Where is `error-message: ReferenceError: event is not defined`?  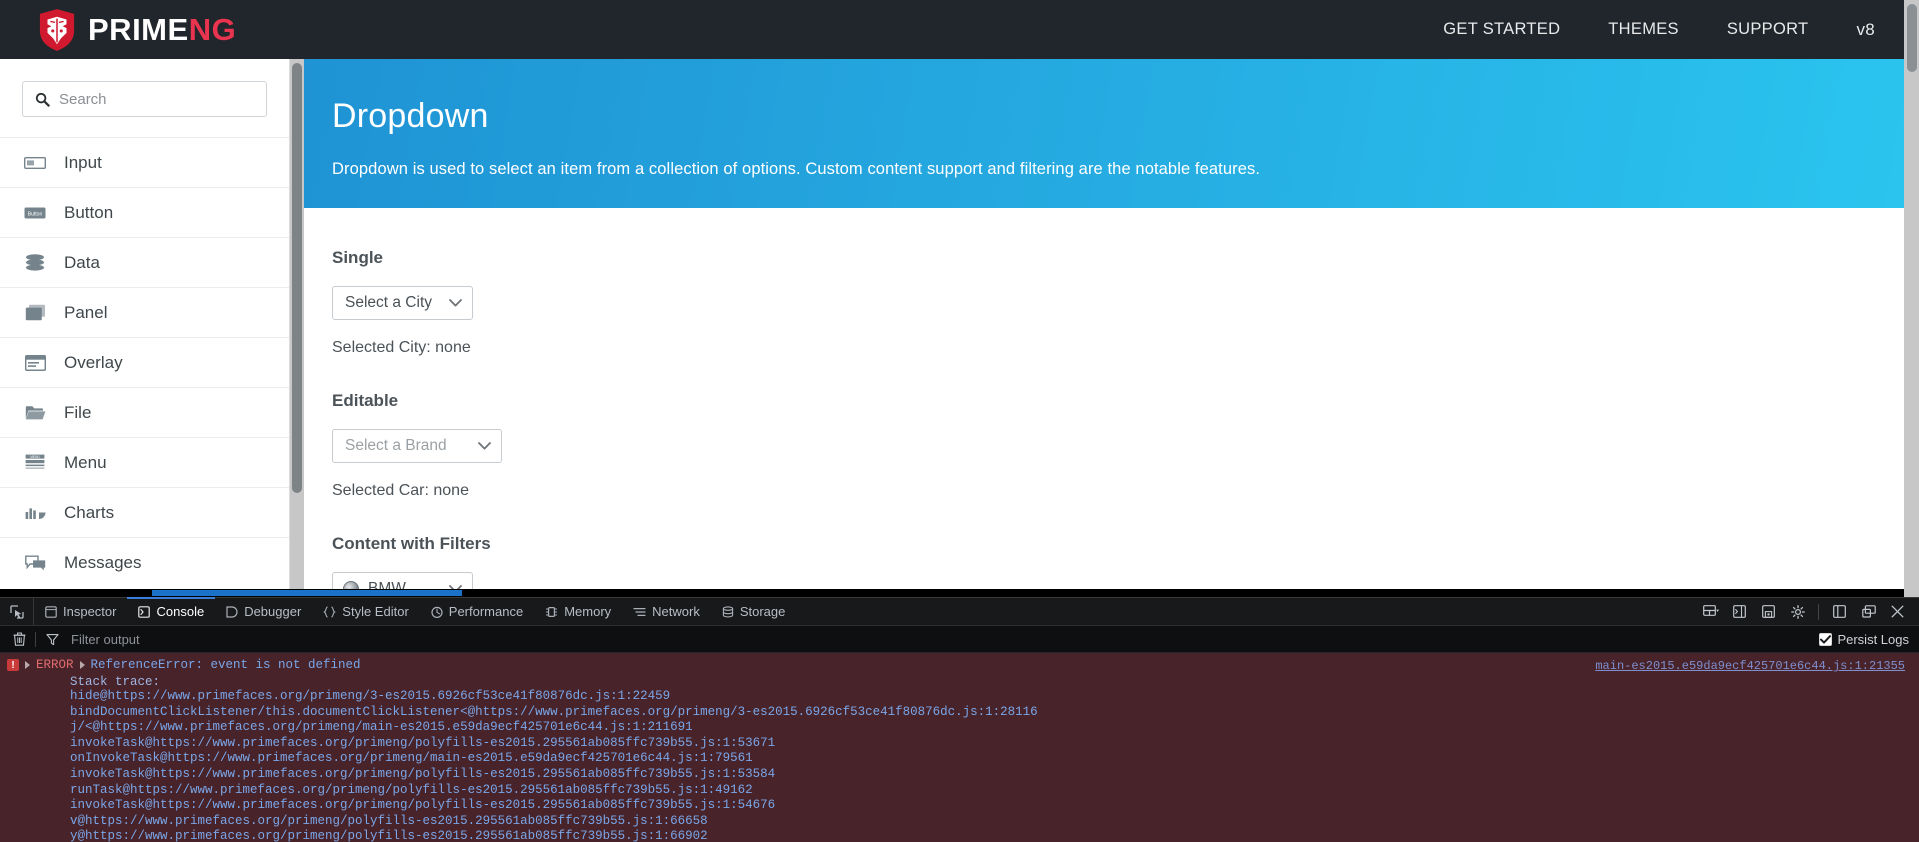 error-message: ReferenceError: event is not defined is located at coordinates (225, 665).